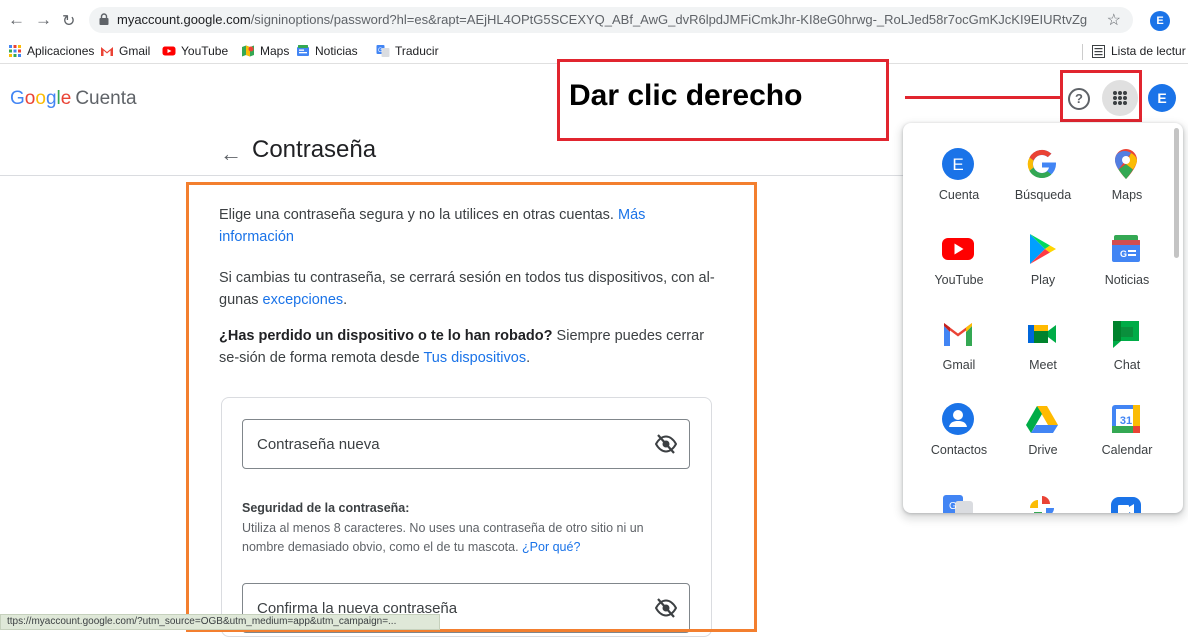 This screenshot has width=1188, height=637. I want to click on app-label: Chat, so click(1127, 365).